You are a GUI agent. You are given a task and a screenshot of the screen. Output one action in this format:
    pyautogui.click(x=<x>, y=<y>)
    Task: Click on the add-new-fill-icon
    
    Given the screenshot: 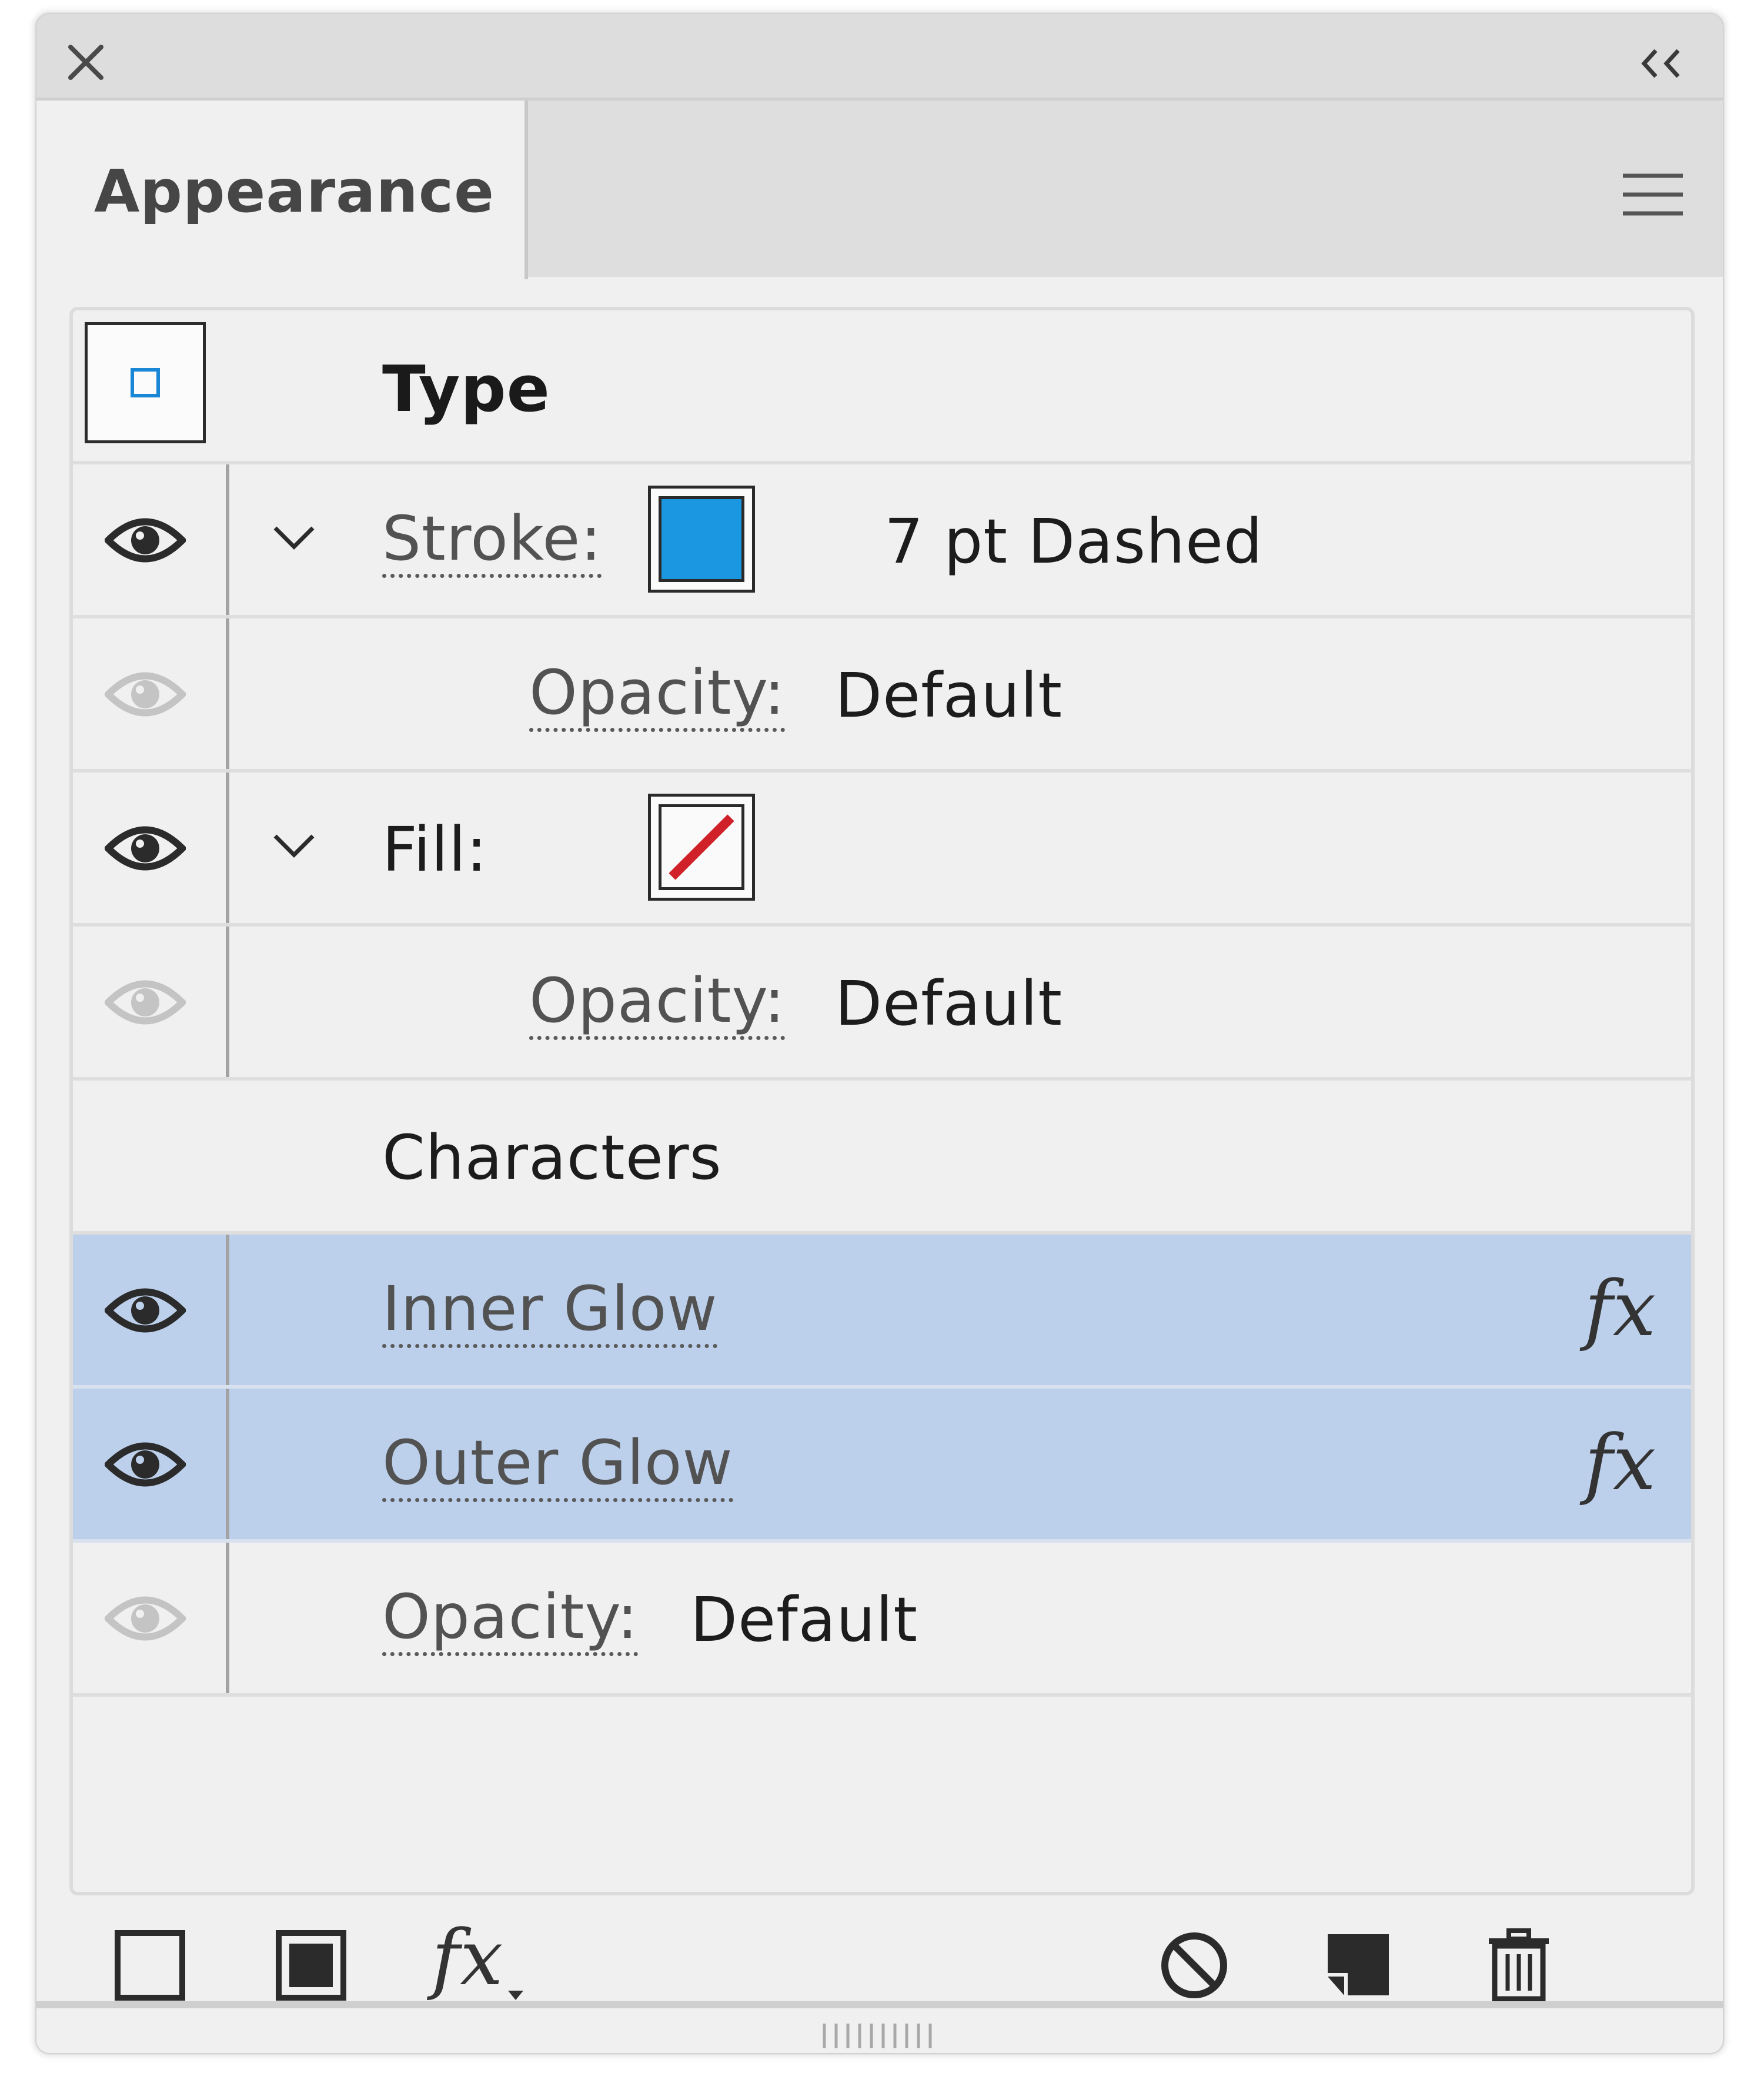 What is the action you would take?
    pyautogui.click(x=311, y=1965)
    